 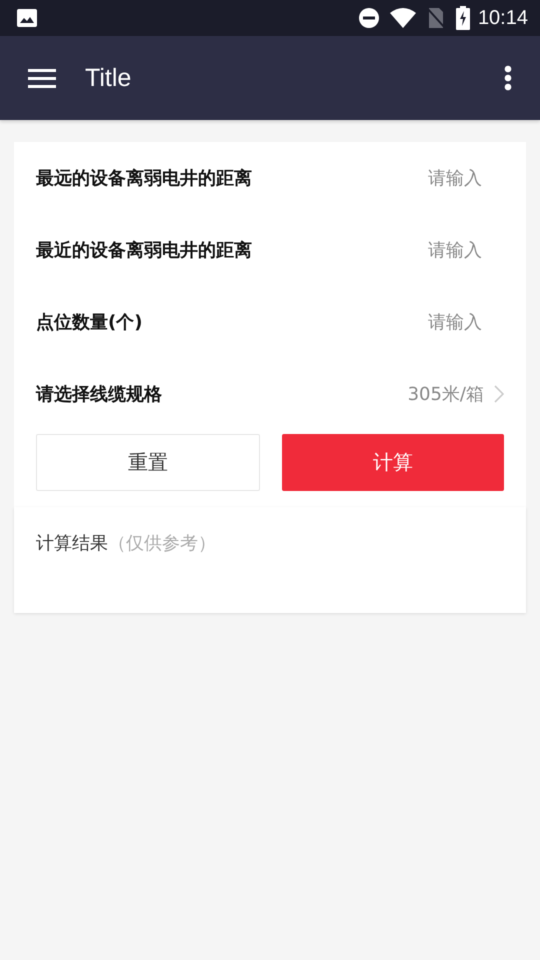 What do you see at coordinates (144, 178) in the screenshot?
I see `field-label: 最远的设备离弱电井的距离` at bounding box center [144, 178].